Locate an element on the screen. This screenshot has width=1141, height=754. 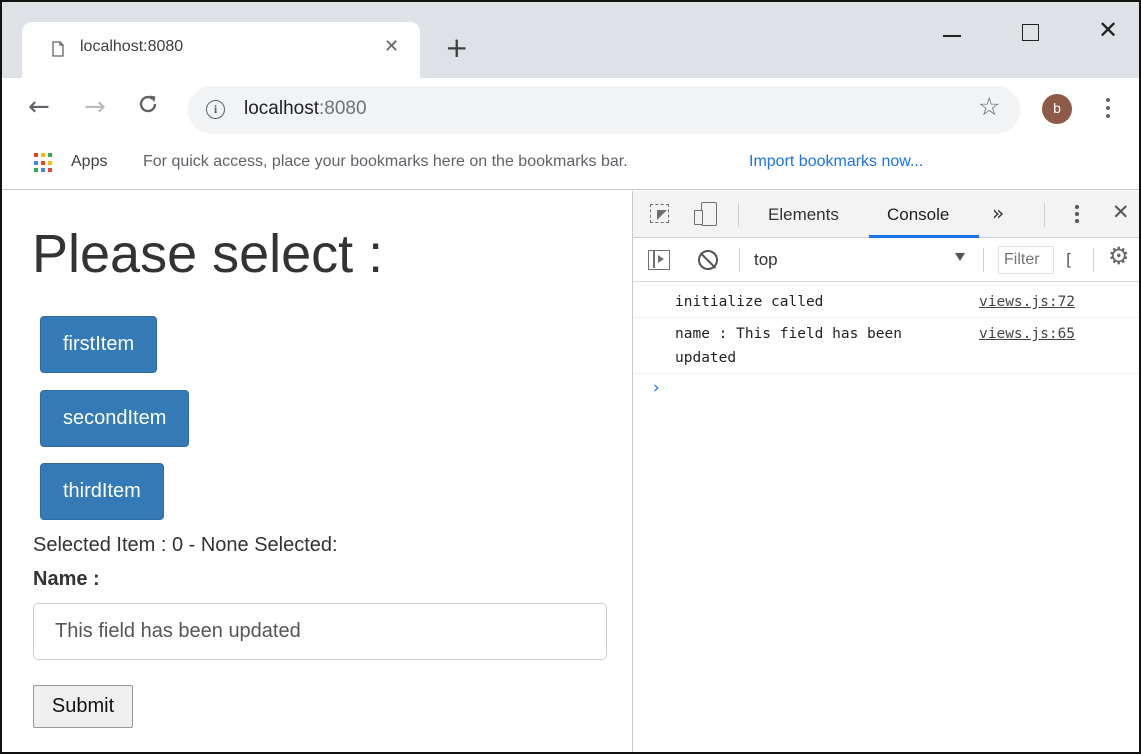
reload-icon is located at coordinates (148, 106).